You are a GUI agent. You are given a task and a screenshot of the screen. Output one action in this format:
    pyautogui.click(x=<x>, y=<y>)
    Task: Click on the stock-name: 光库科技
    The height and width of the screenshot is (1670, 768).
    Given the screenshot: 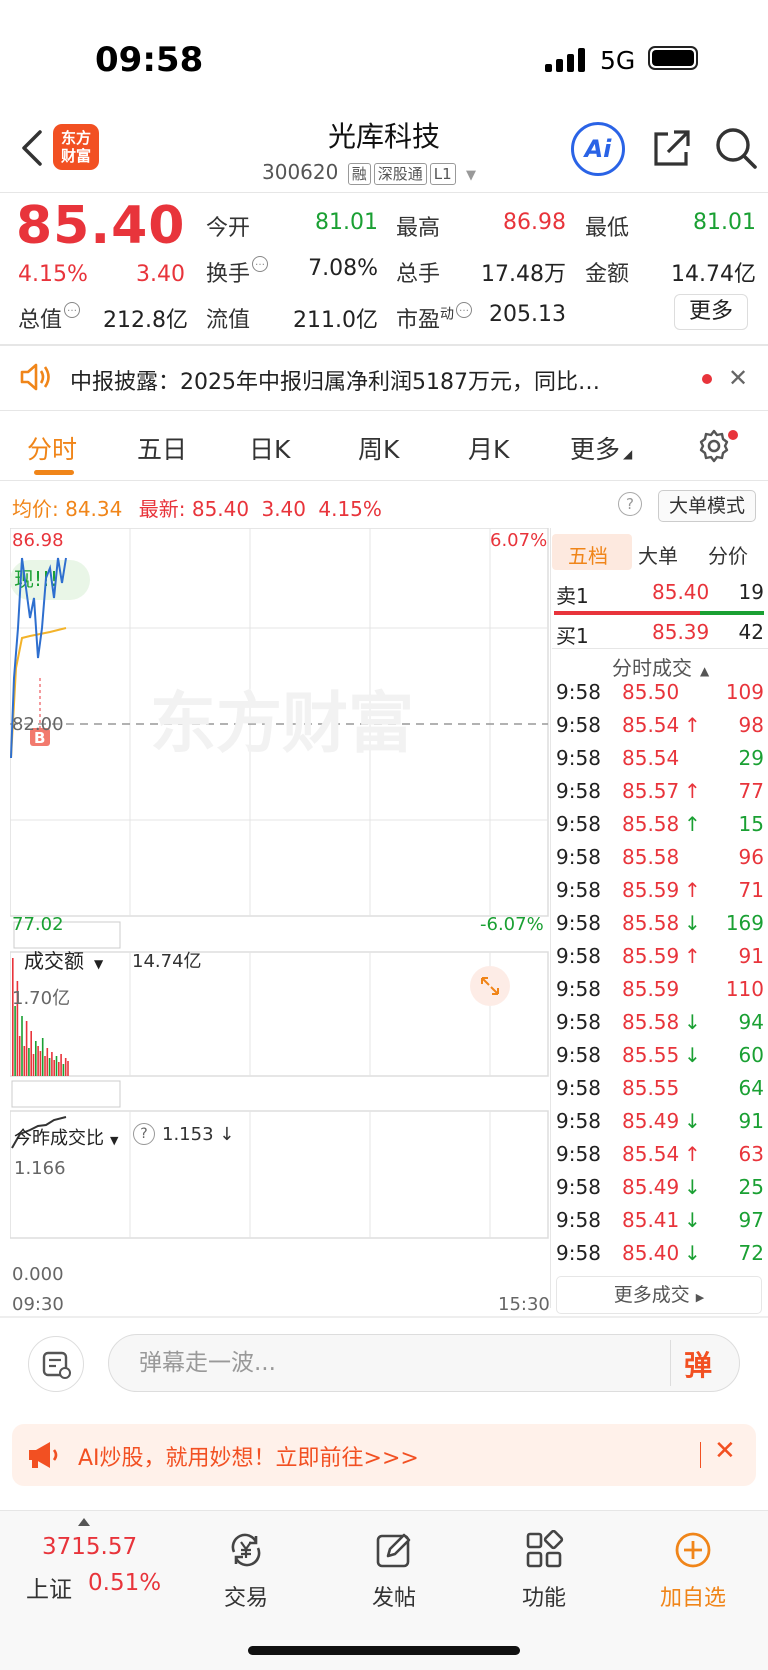 What is the action you would take?
    pyautogui.click(x=383, y=136)
    